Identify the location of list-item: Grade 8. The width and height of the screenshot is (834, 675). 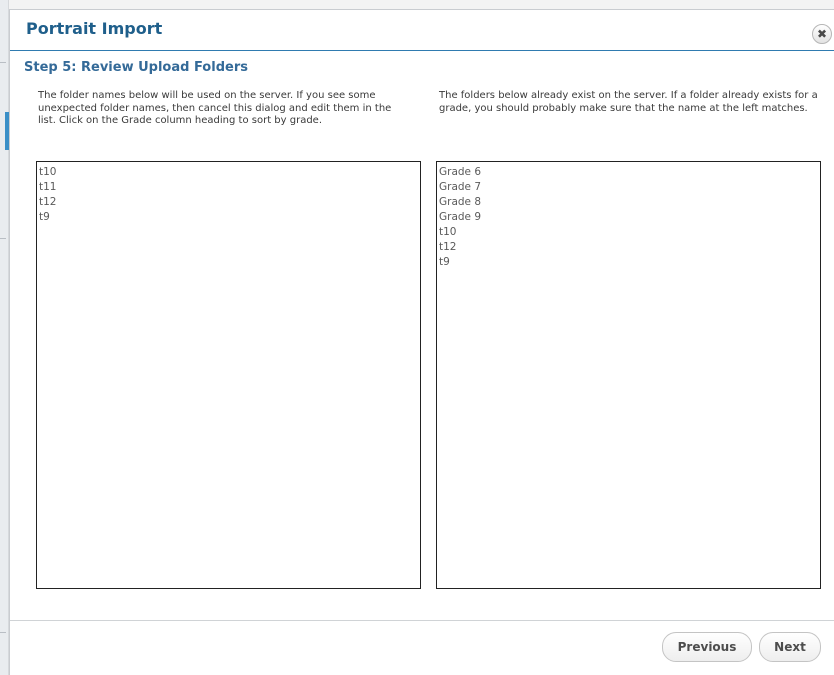
(628, 202).